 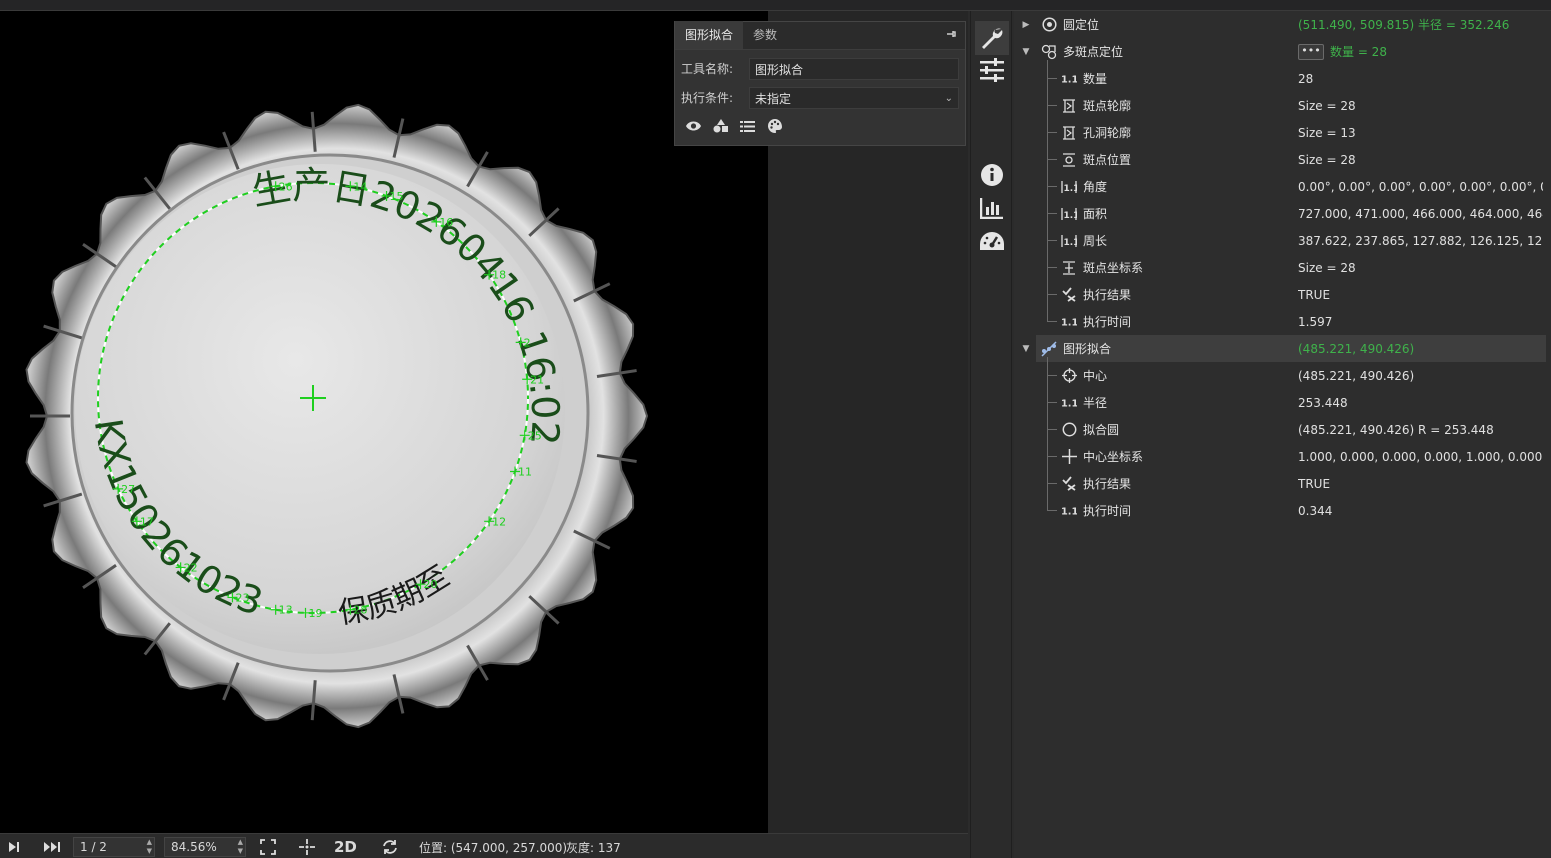 What do you see at coordinates (774, 126) in the screenshot?
I see `palette-icon` at bounding box center [774, 126].